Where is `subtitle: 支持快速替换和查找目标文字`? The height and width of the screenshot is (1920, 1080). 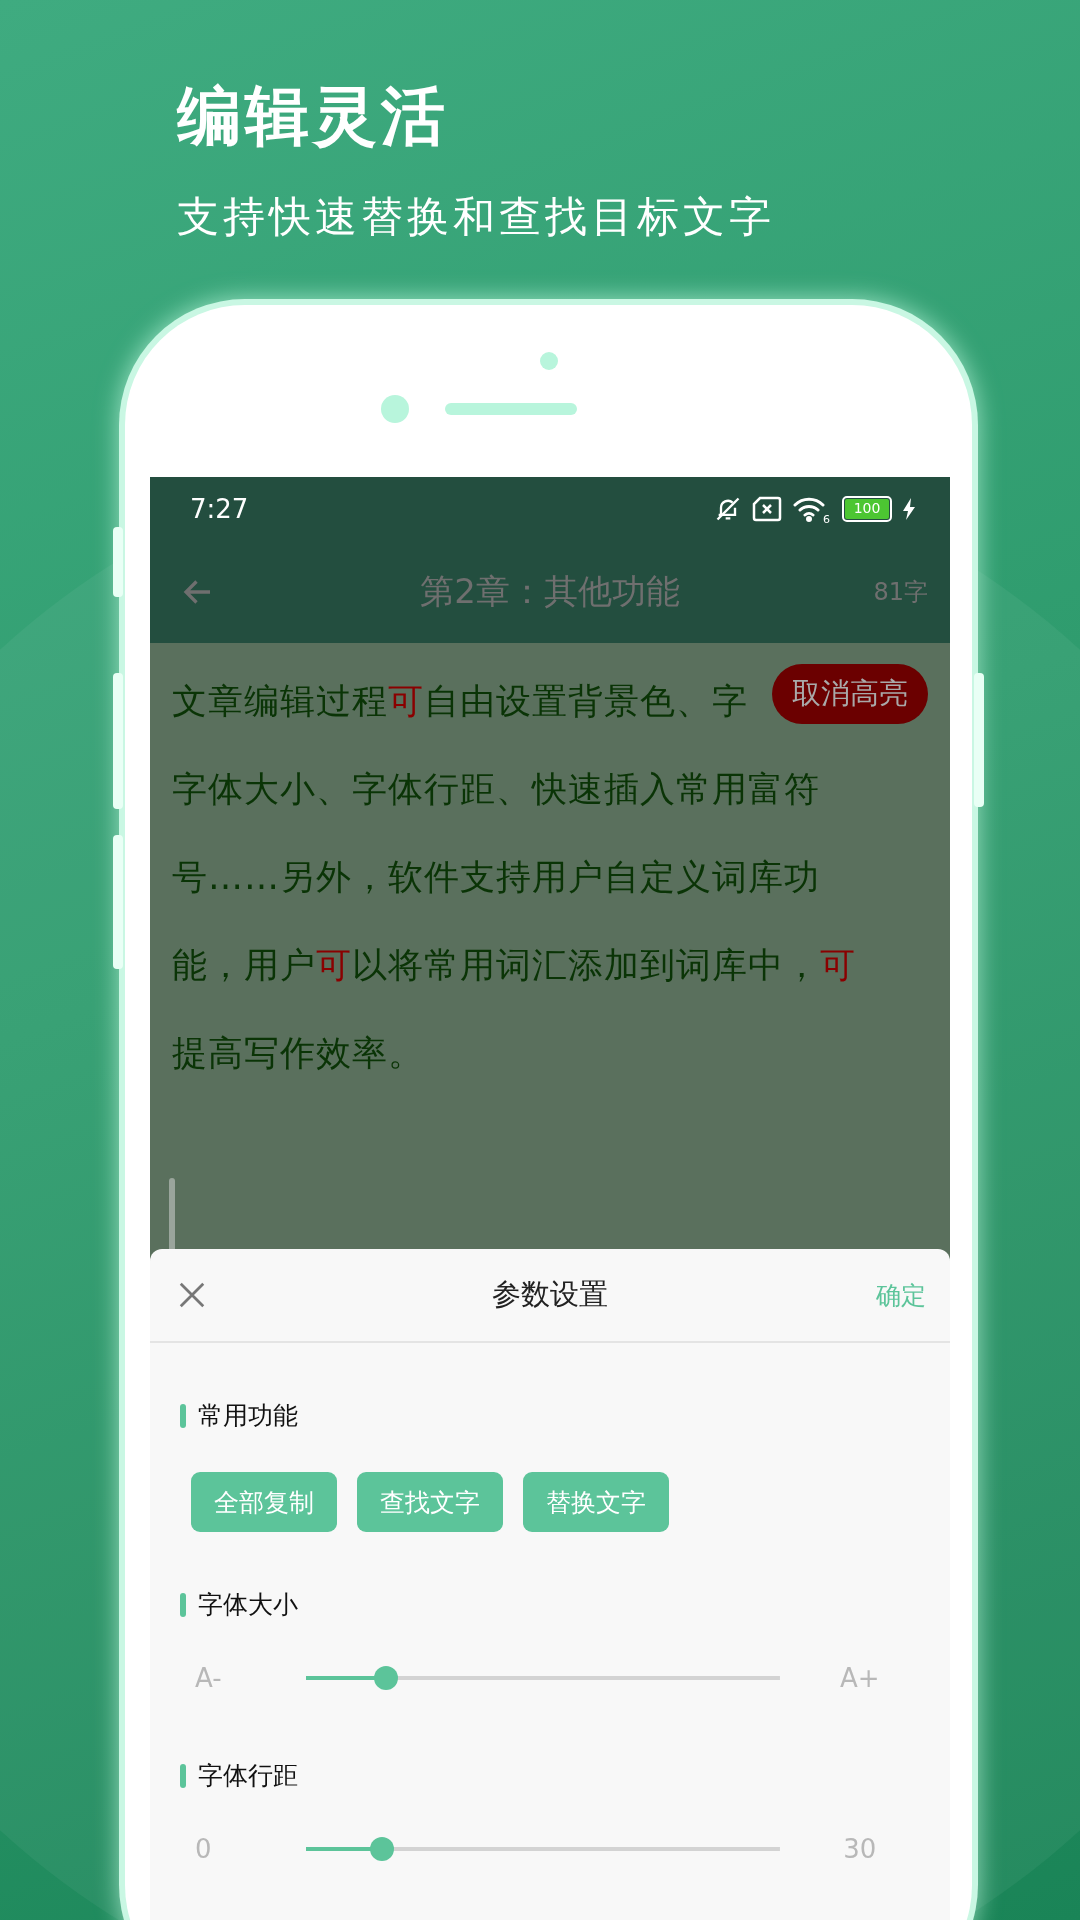 subtitle: 支持快速替换和查找目标文字 is located at coordinates (476, 216).